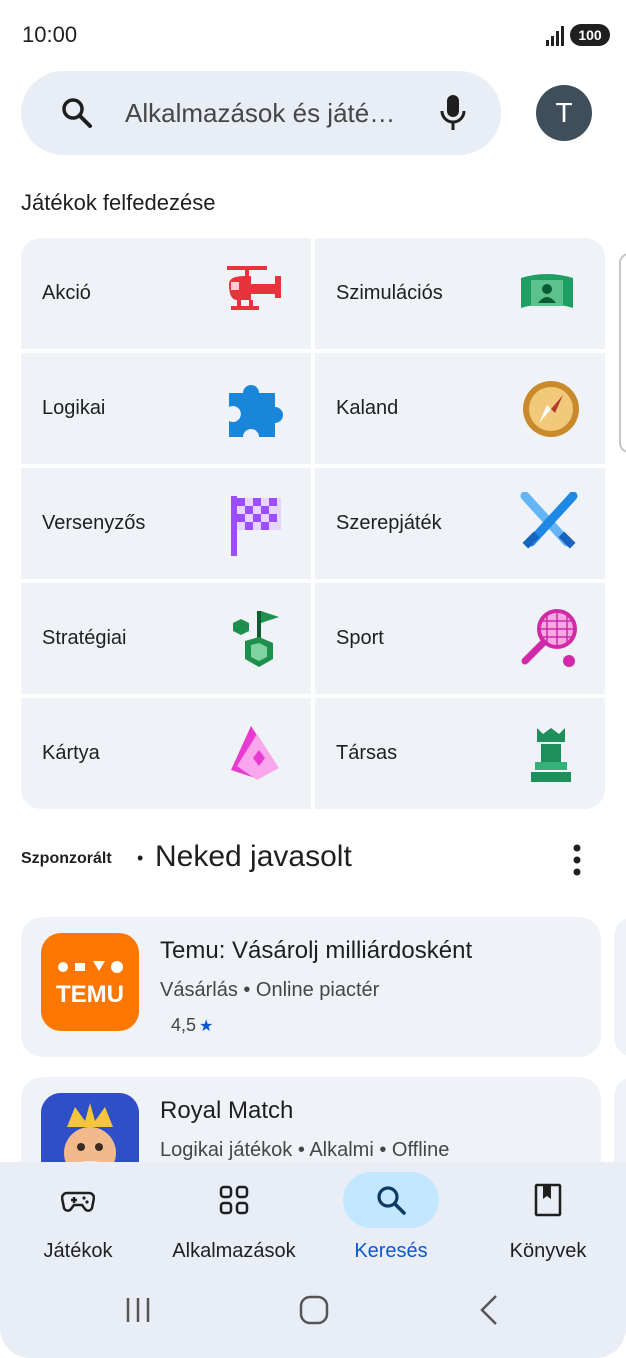  I want to click on simulation-icon, so click(547, 291).